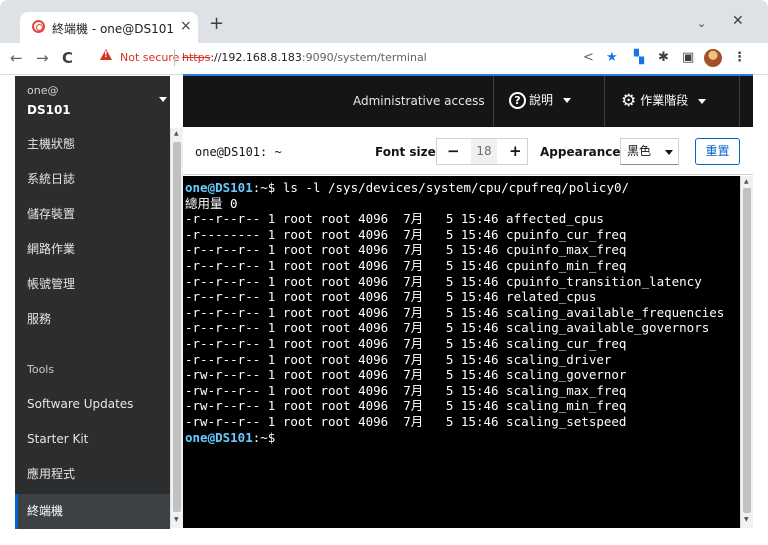  I want to click on browser-menu-icon: ⋮, so click(739, 58).